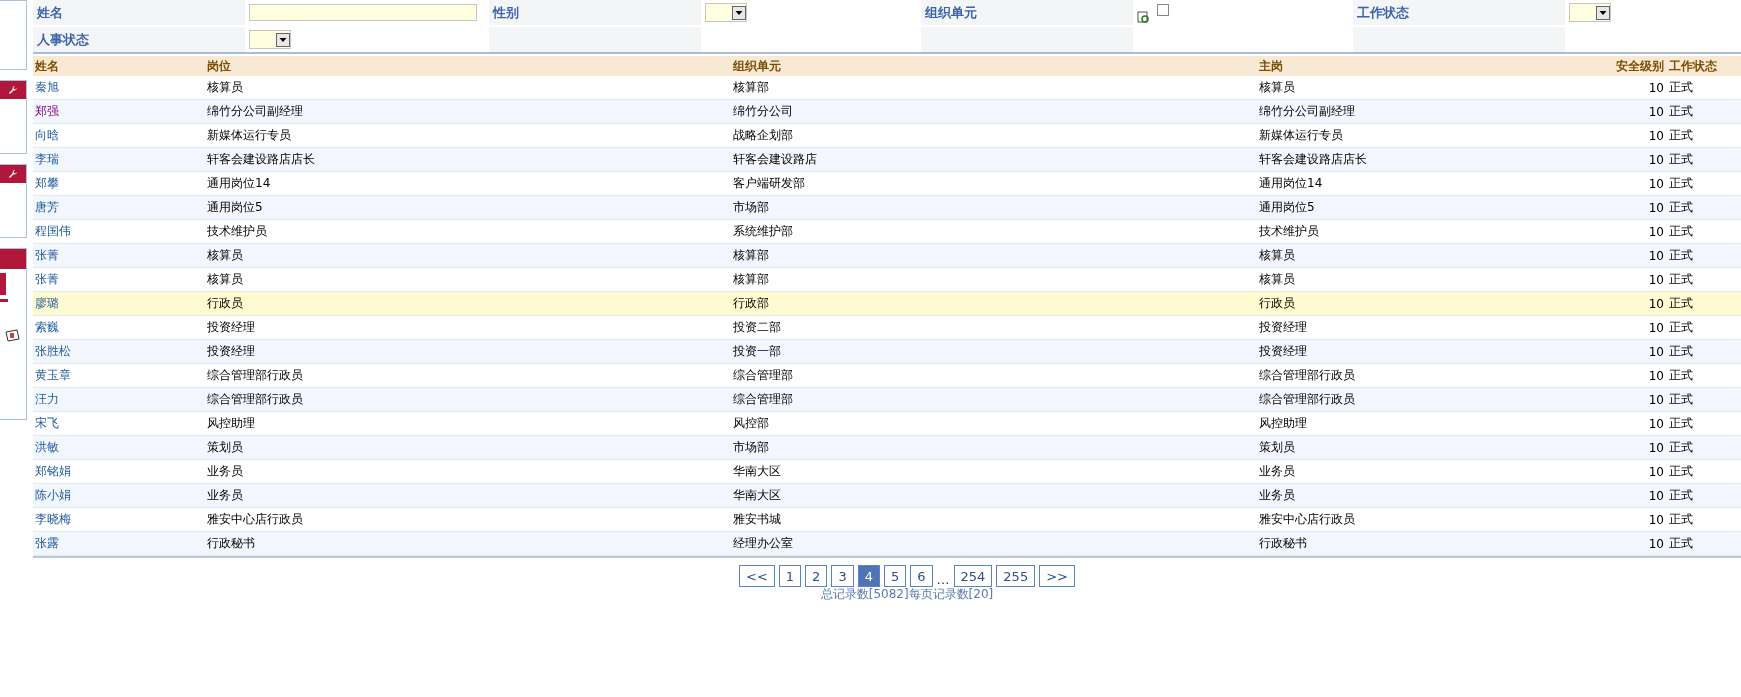 The width and height of the screenshot is (1741, 697). What do you see at coordinates (1016, 576) in the screenshot?
I see `page-button: 255` at bounding box center [1016, 576].